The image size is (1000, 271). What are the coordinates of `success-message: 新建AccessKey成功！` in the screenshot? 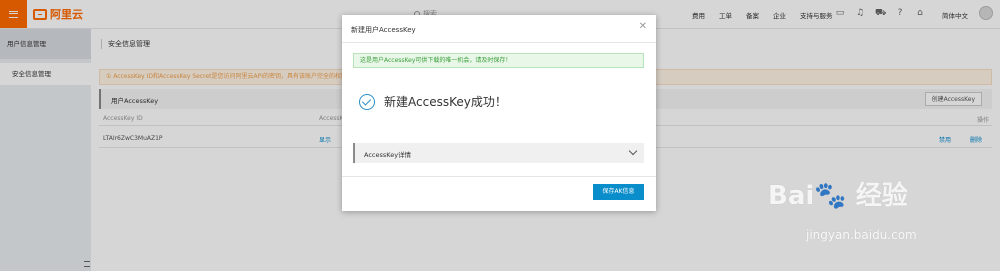 It's located at (433, 101).